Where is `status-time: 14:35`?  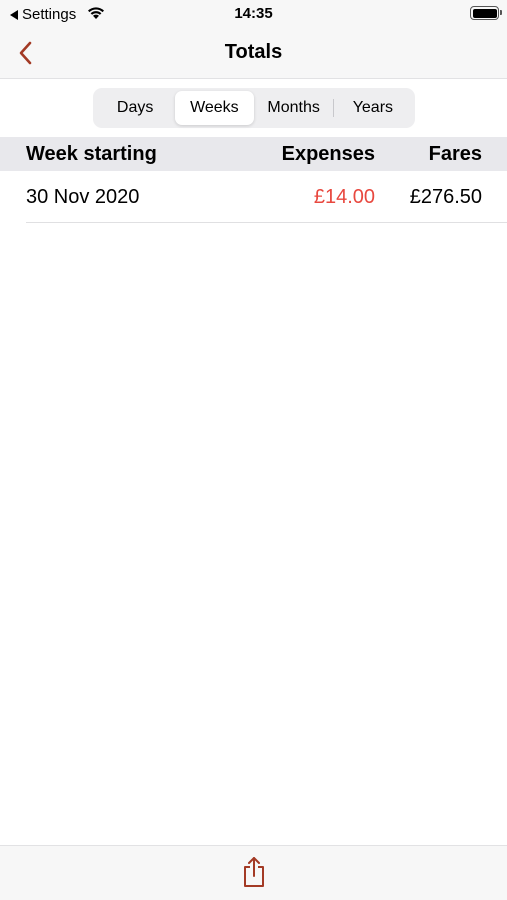
status-time: 14:35 is located at coordinates (253, 13).